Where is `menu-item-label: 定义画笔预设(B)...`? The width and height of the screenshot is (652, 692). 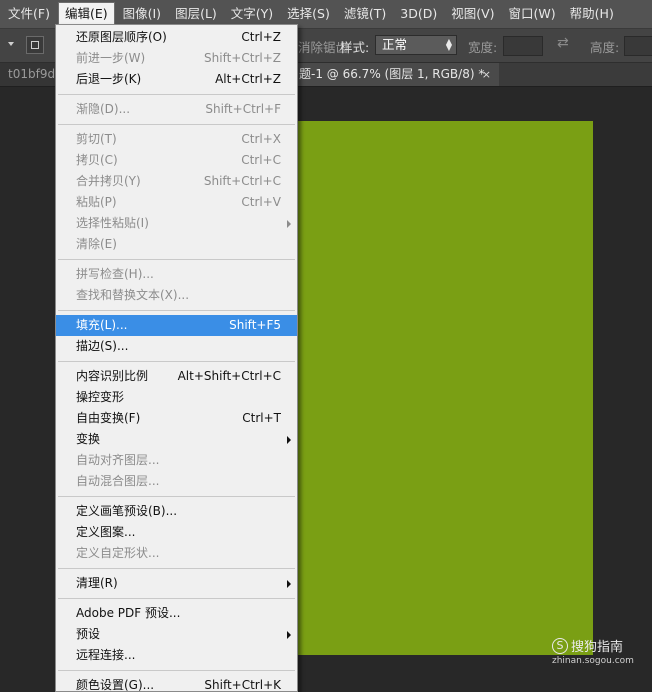 menu-item-label: 定义画笔预设(B)... is located at coordinates (127, 511).